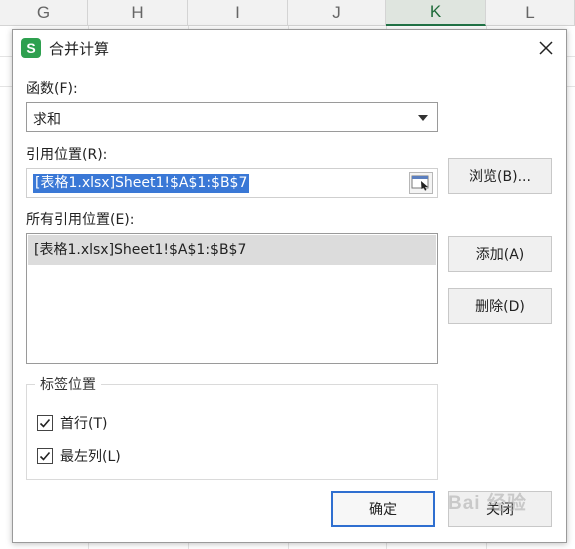  I want to click on first-row-option: 首行(T), so click(72, 423).